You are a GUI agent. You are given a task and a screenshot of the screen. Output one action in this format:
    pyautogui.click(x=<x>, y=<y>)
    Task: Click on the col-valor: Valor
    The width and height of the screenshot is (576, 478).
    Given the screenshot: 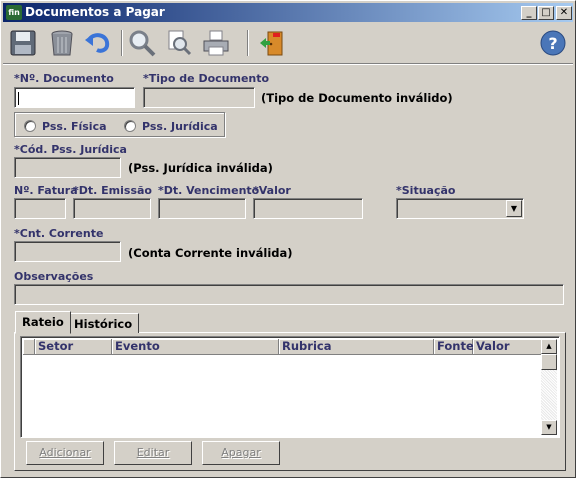 What is the action you would take?
    pyautogui.click(x=508, y=347)
    